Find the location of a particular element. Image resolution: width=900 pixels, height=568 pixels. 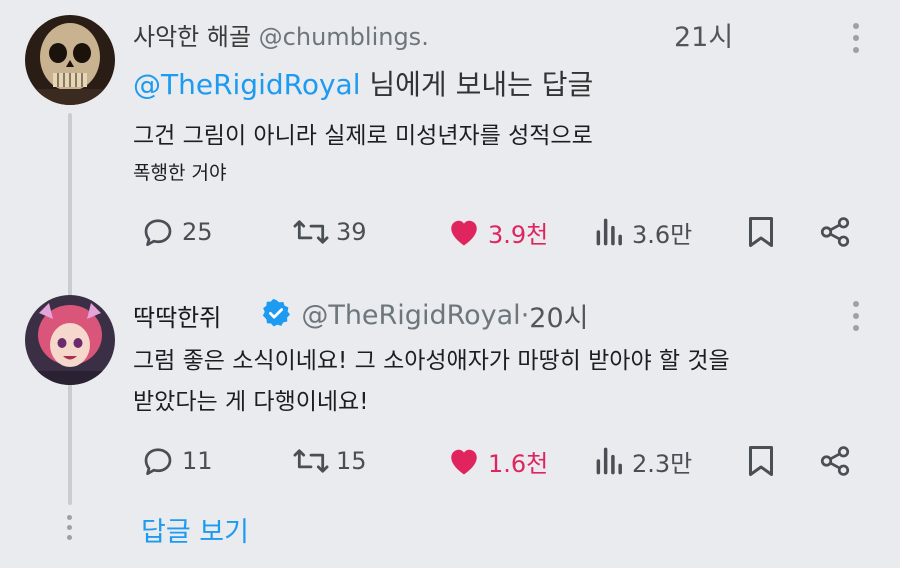

reply-context: @TheRigidRoyal 님에게 보내는 답글 is located at coordinates (363, 83).